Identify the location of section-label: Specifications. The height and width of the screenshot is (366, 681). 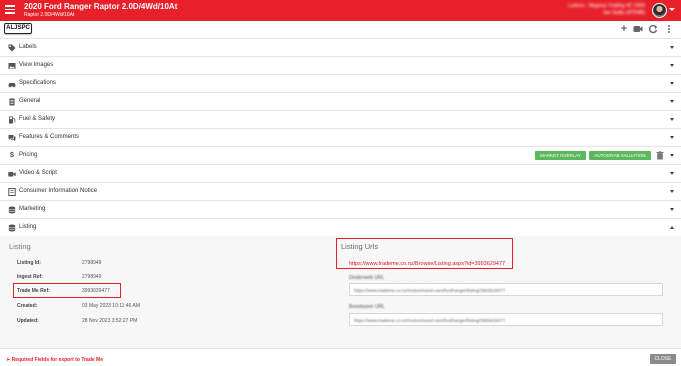
(38, 83).